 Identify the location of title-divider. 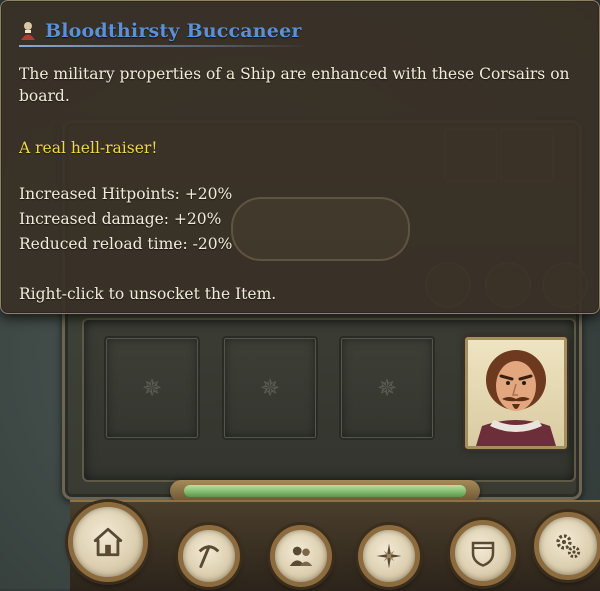
(164, 46).